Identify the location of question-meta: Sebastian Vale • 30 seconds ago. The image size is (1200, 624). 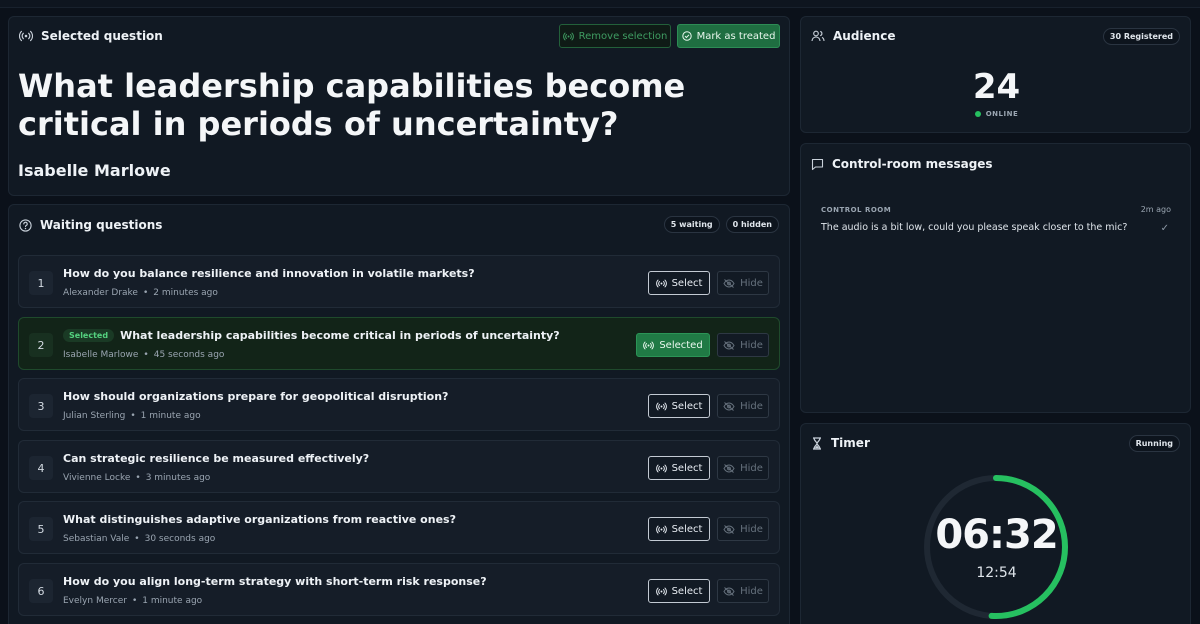
(139, 539).